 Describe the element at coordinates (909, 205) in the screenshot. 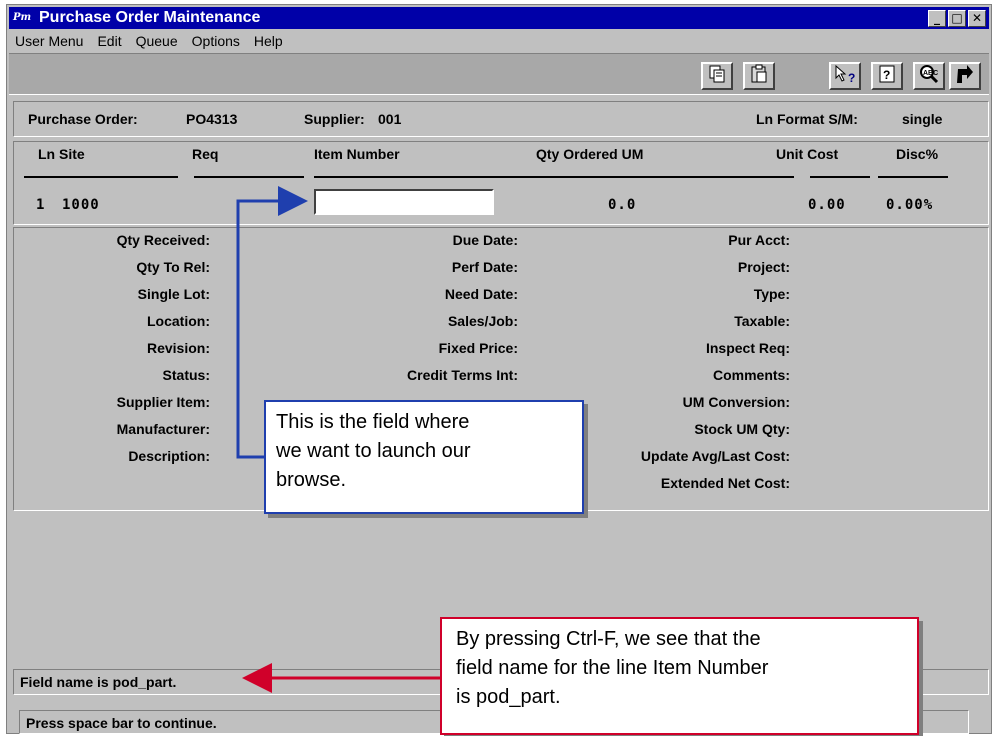

I see `disc-value: 0.00%` at that location.